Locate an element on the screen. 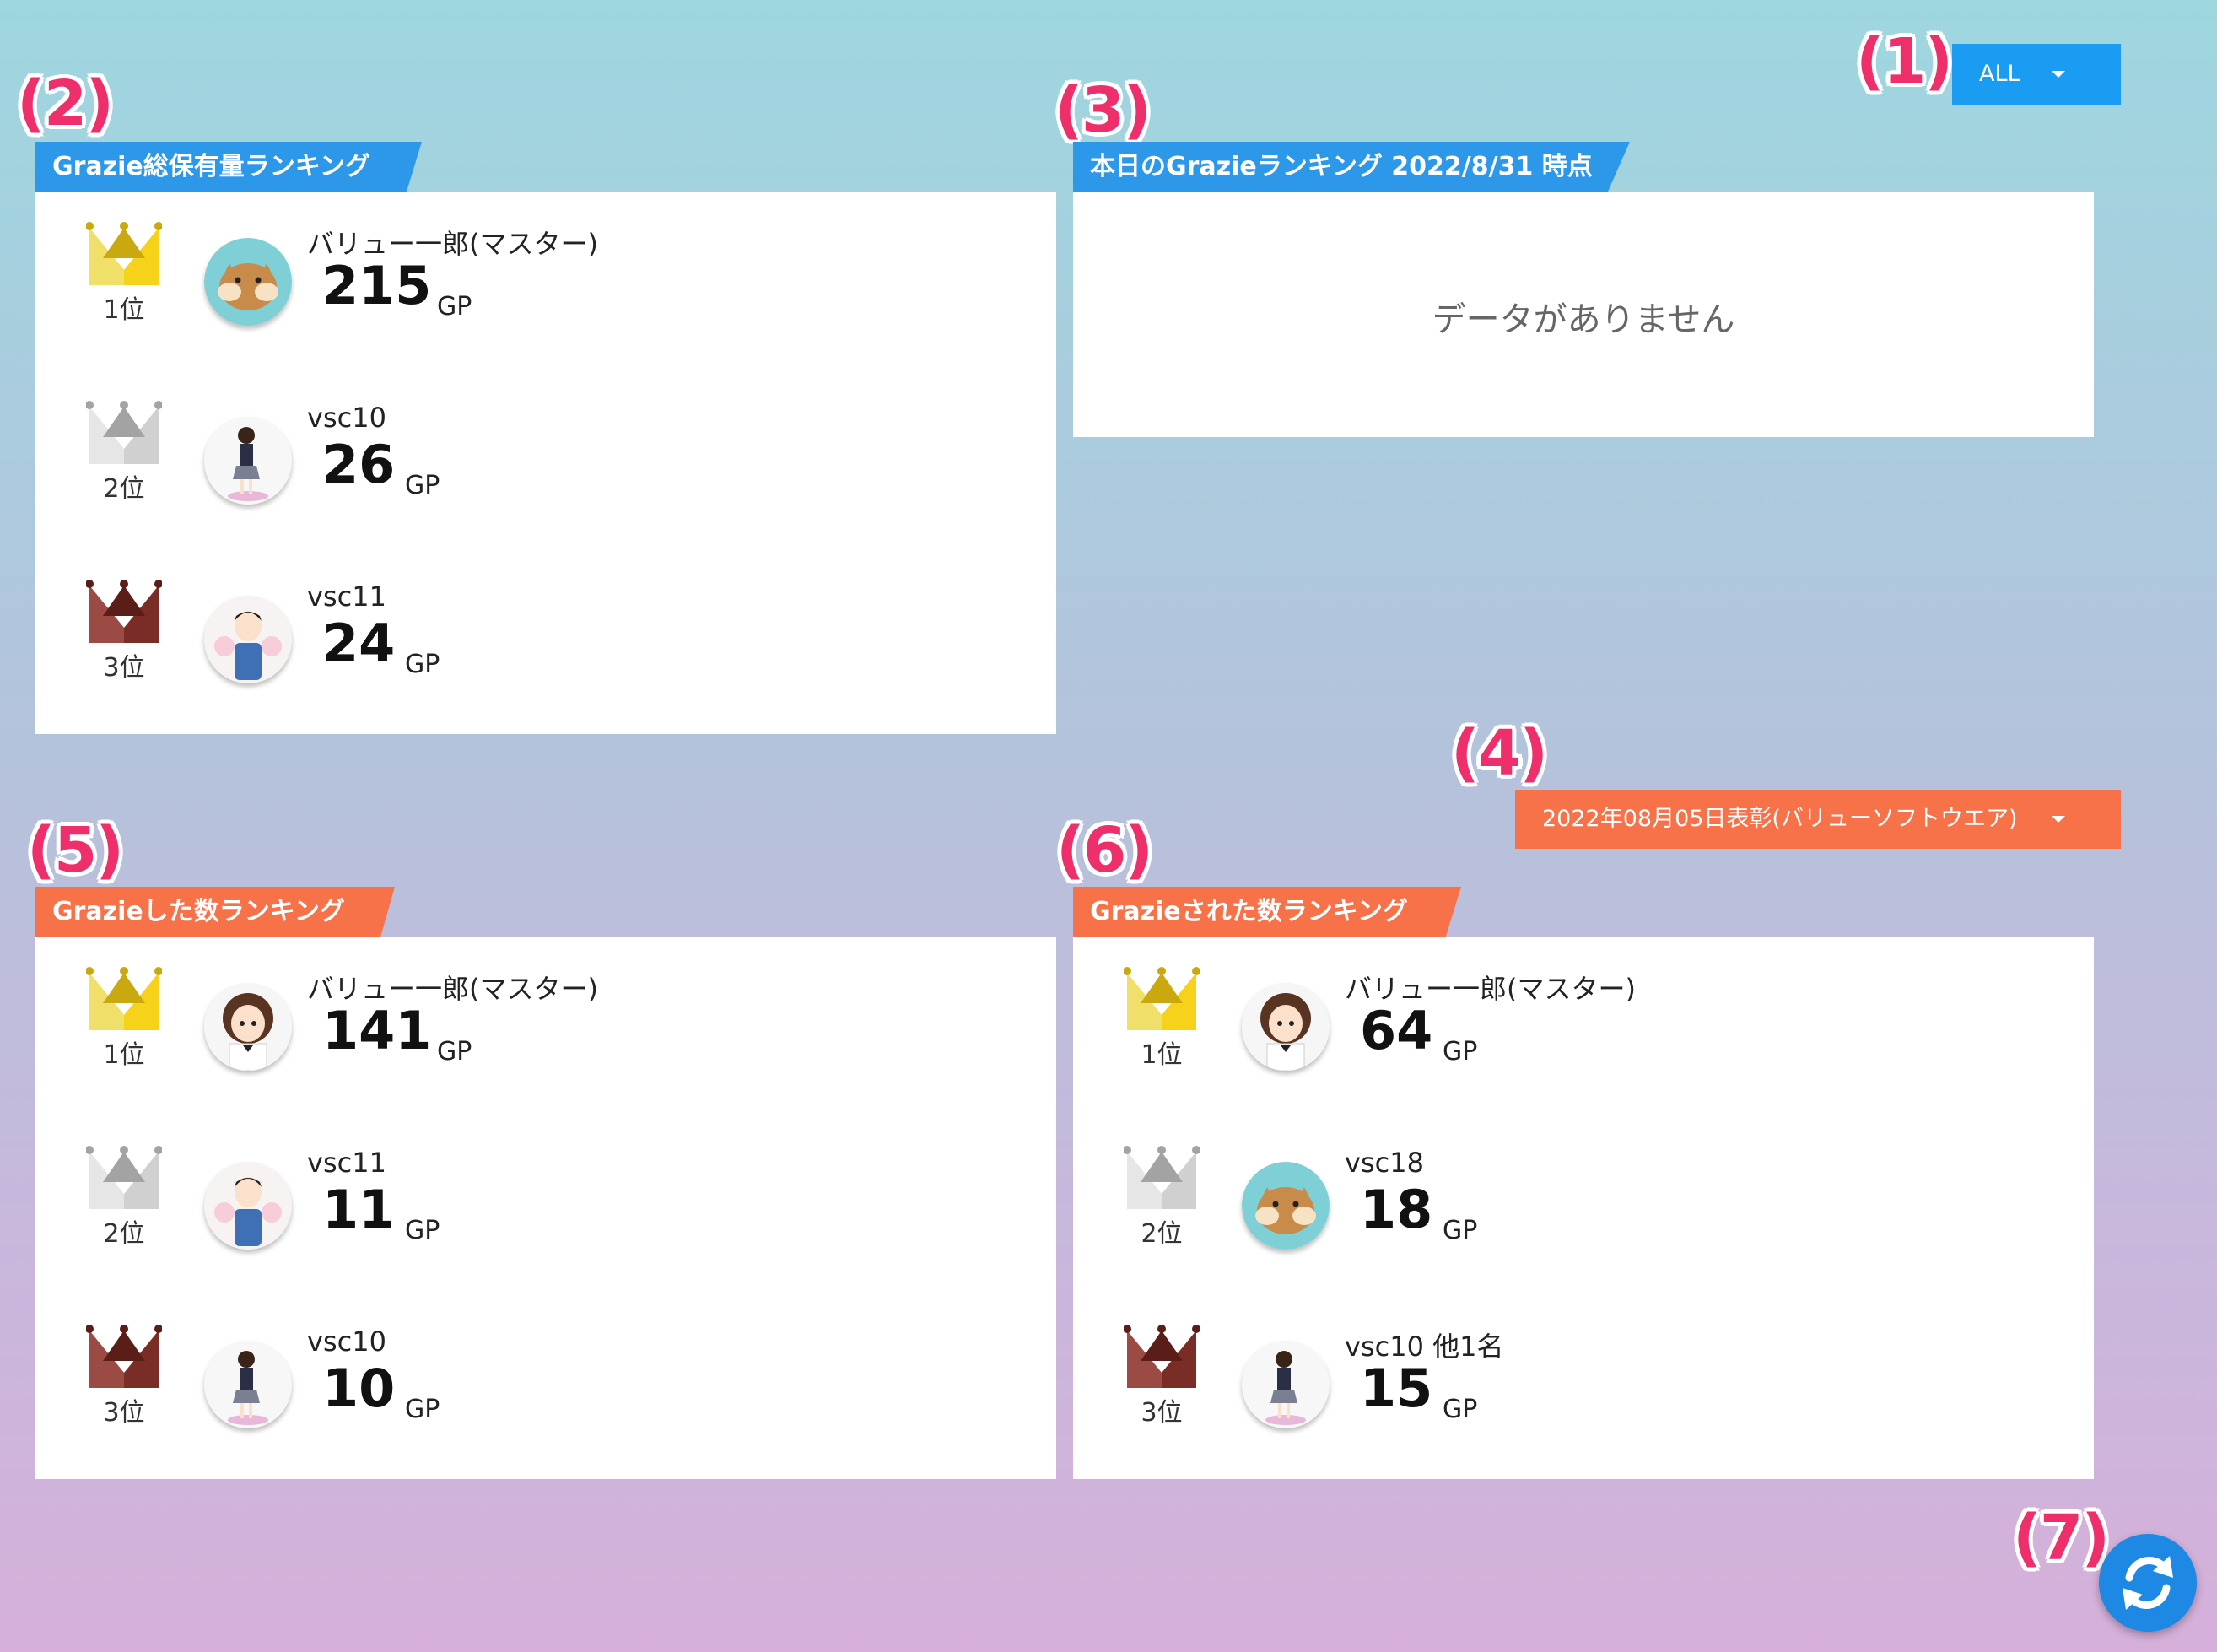 This screenshot has width=2217, height=1652. refresh-button is located at coordinates (2148, 1583).